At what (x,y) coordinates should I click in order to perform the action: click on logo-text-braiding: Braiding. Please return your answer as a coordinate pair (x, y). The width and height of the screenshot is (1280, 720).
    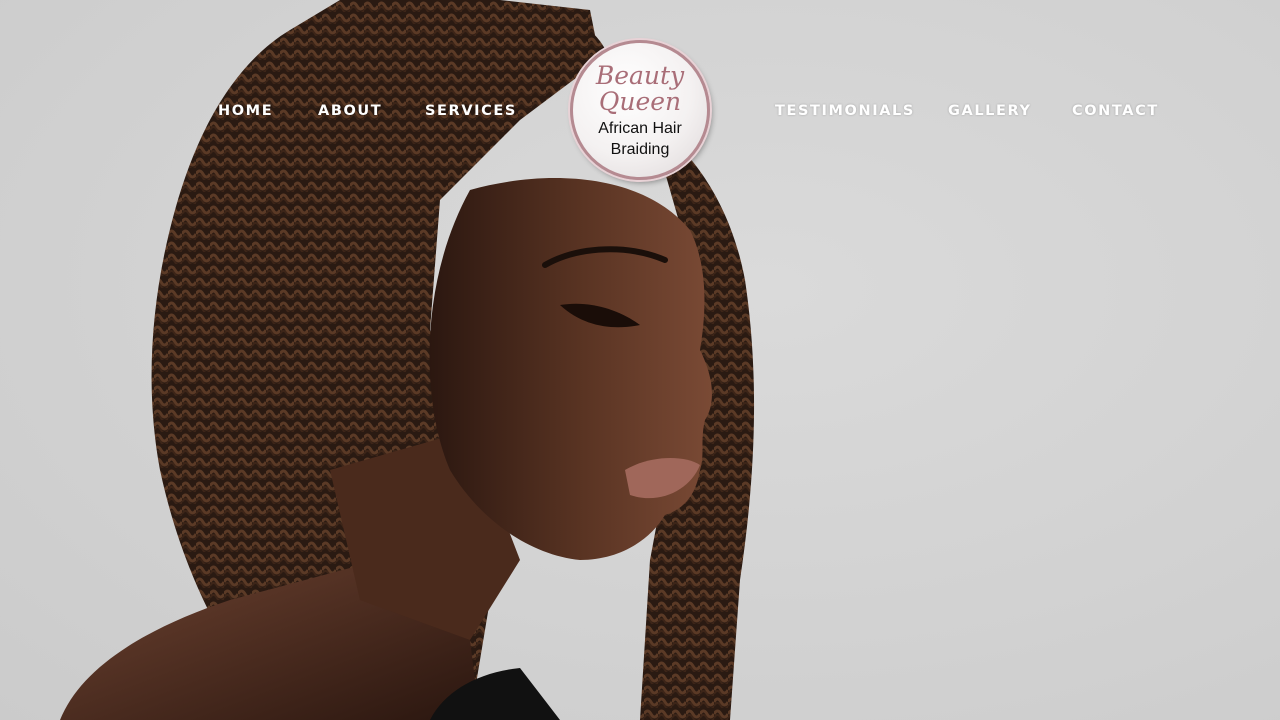
    Looking at the image, I should click on (640, 149).